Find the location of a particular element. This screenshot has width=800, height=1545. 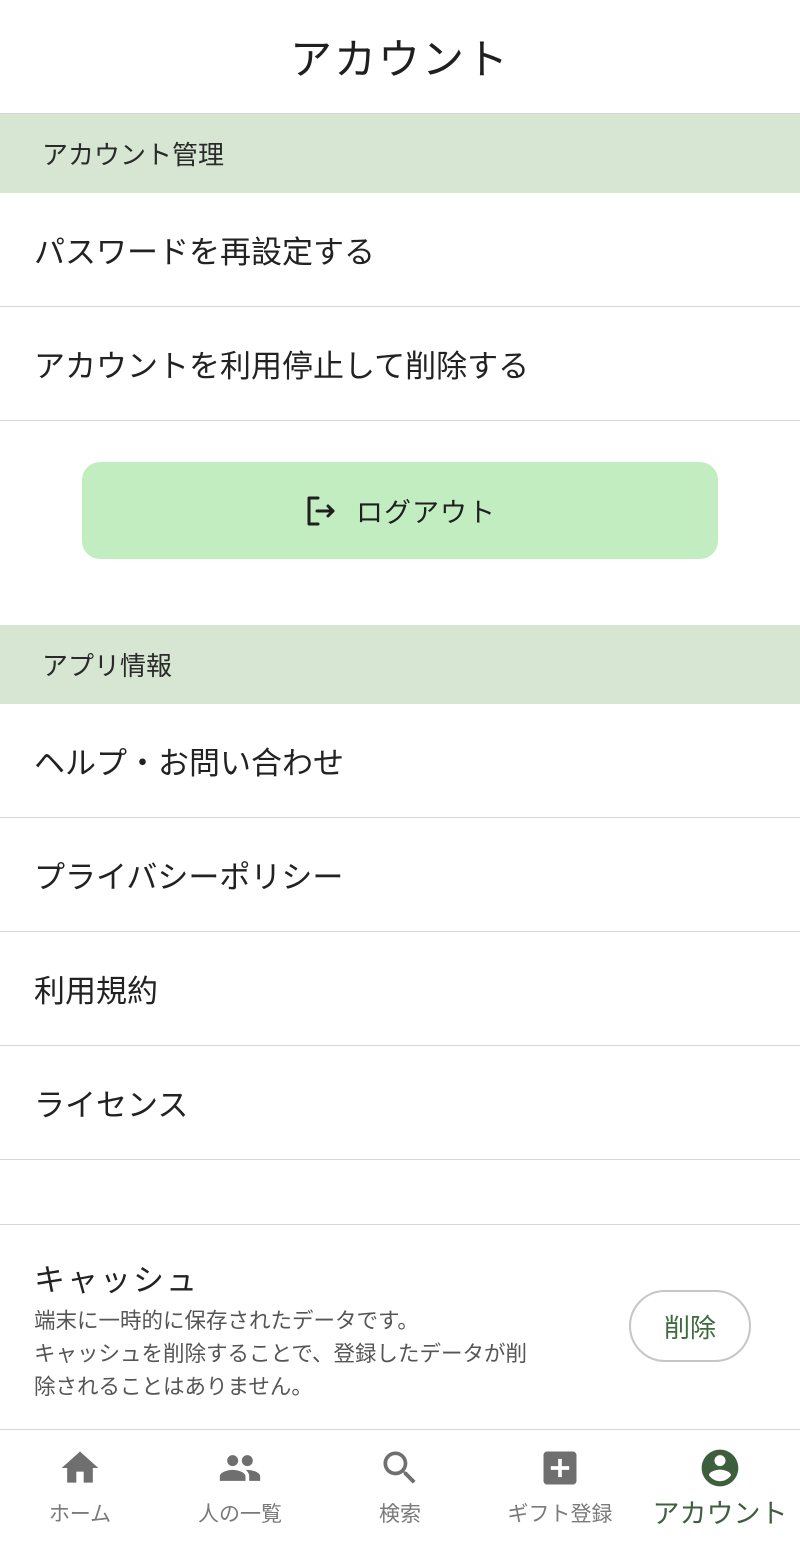

logout-label: ログアウト is located at coordinates (426, 513).